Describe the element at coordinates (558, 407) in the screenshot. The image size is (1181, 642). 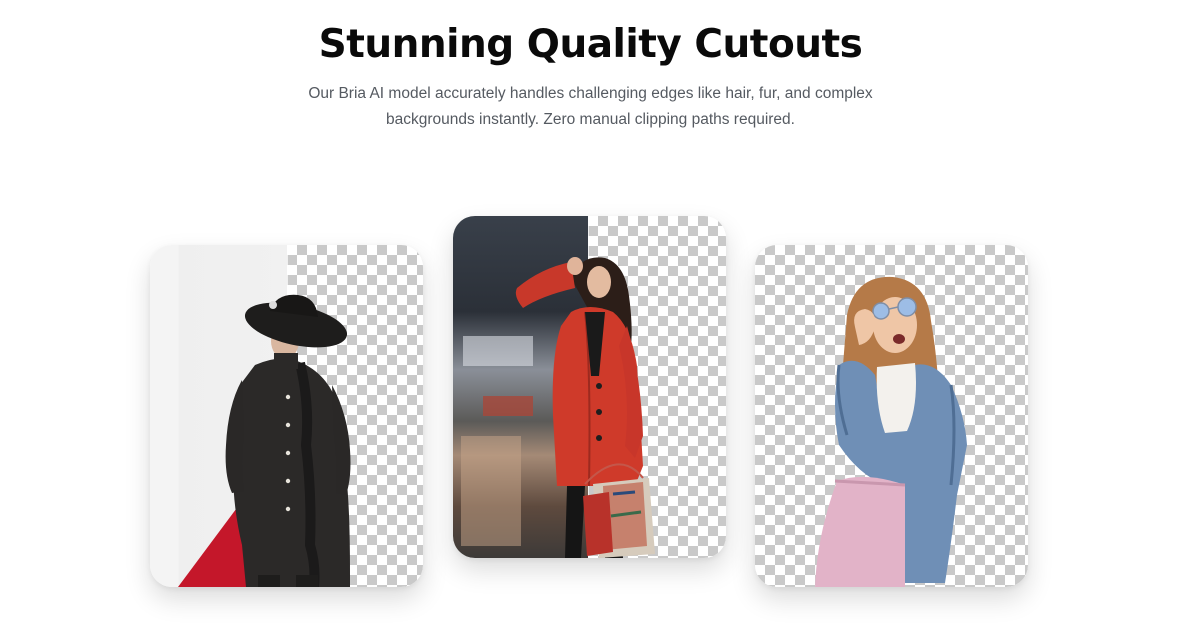
I see `subject-cutout-red-coat-woman` at that location.